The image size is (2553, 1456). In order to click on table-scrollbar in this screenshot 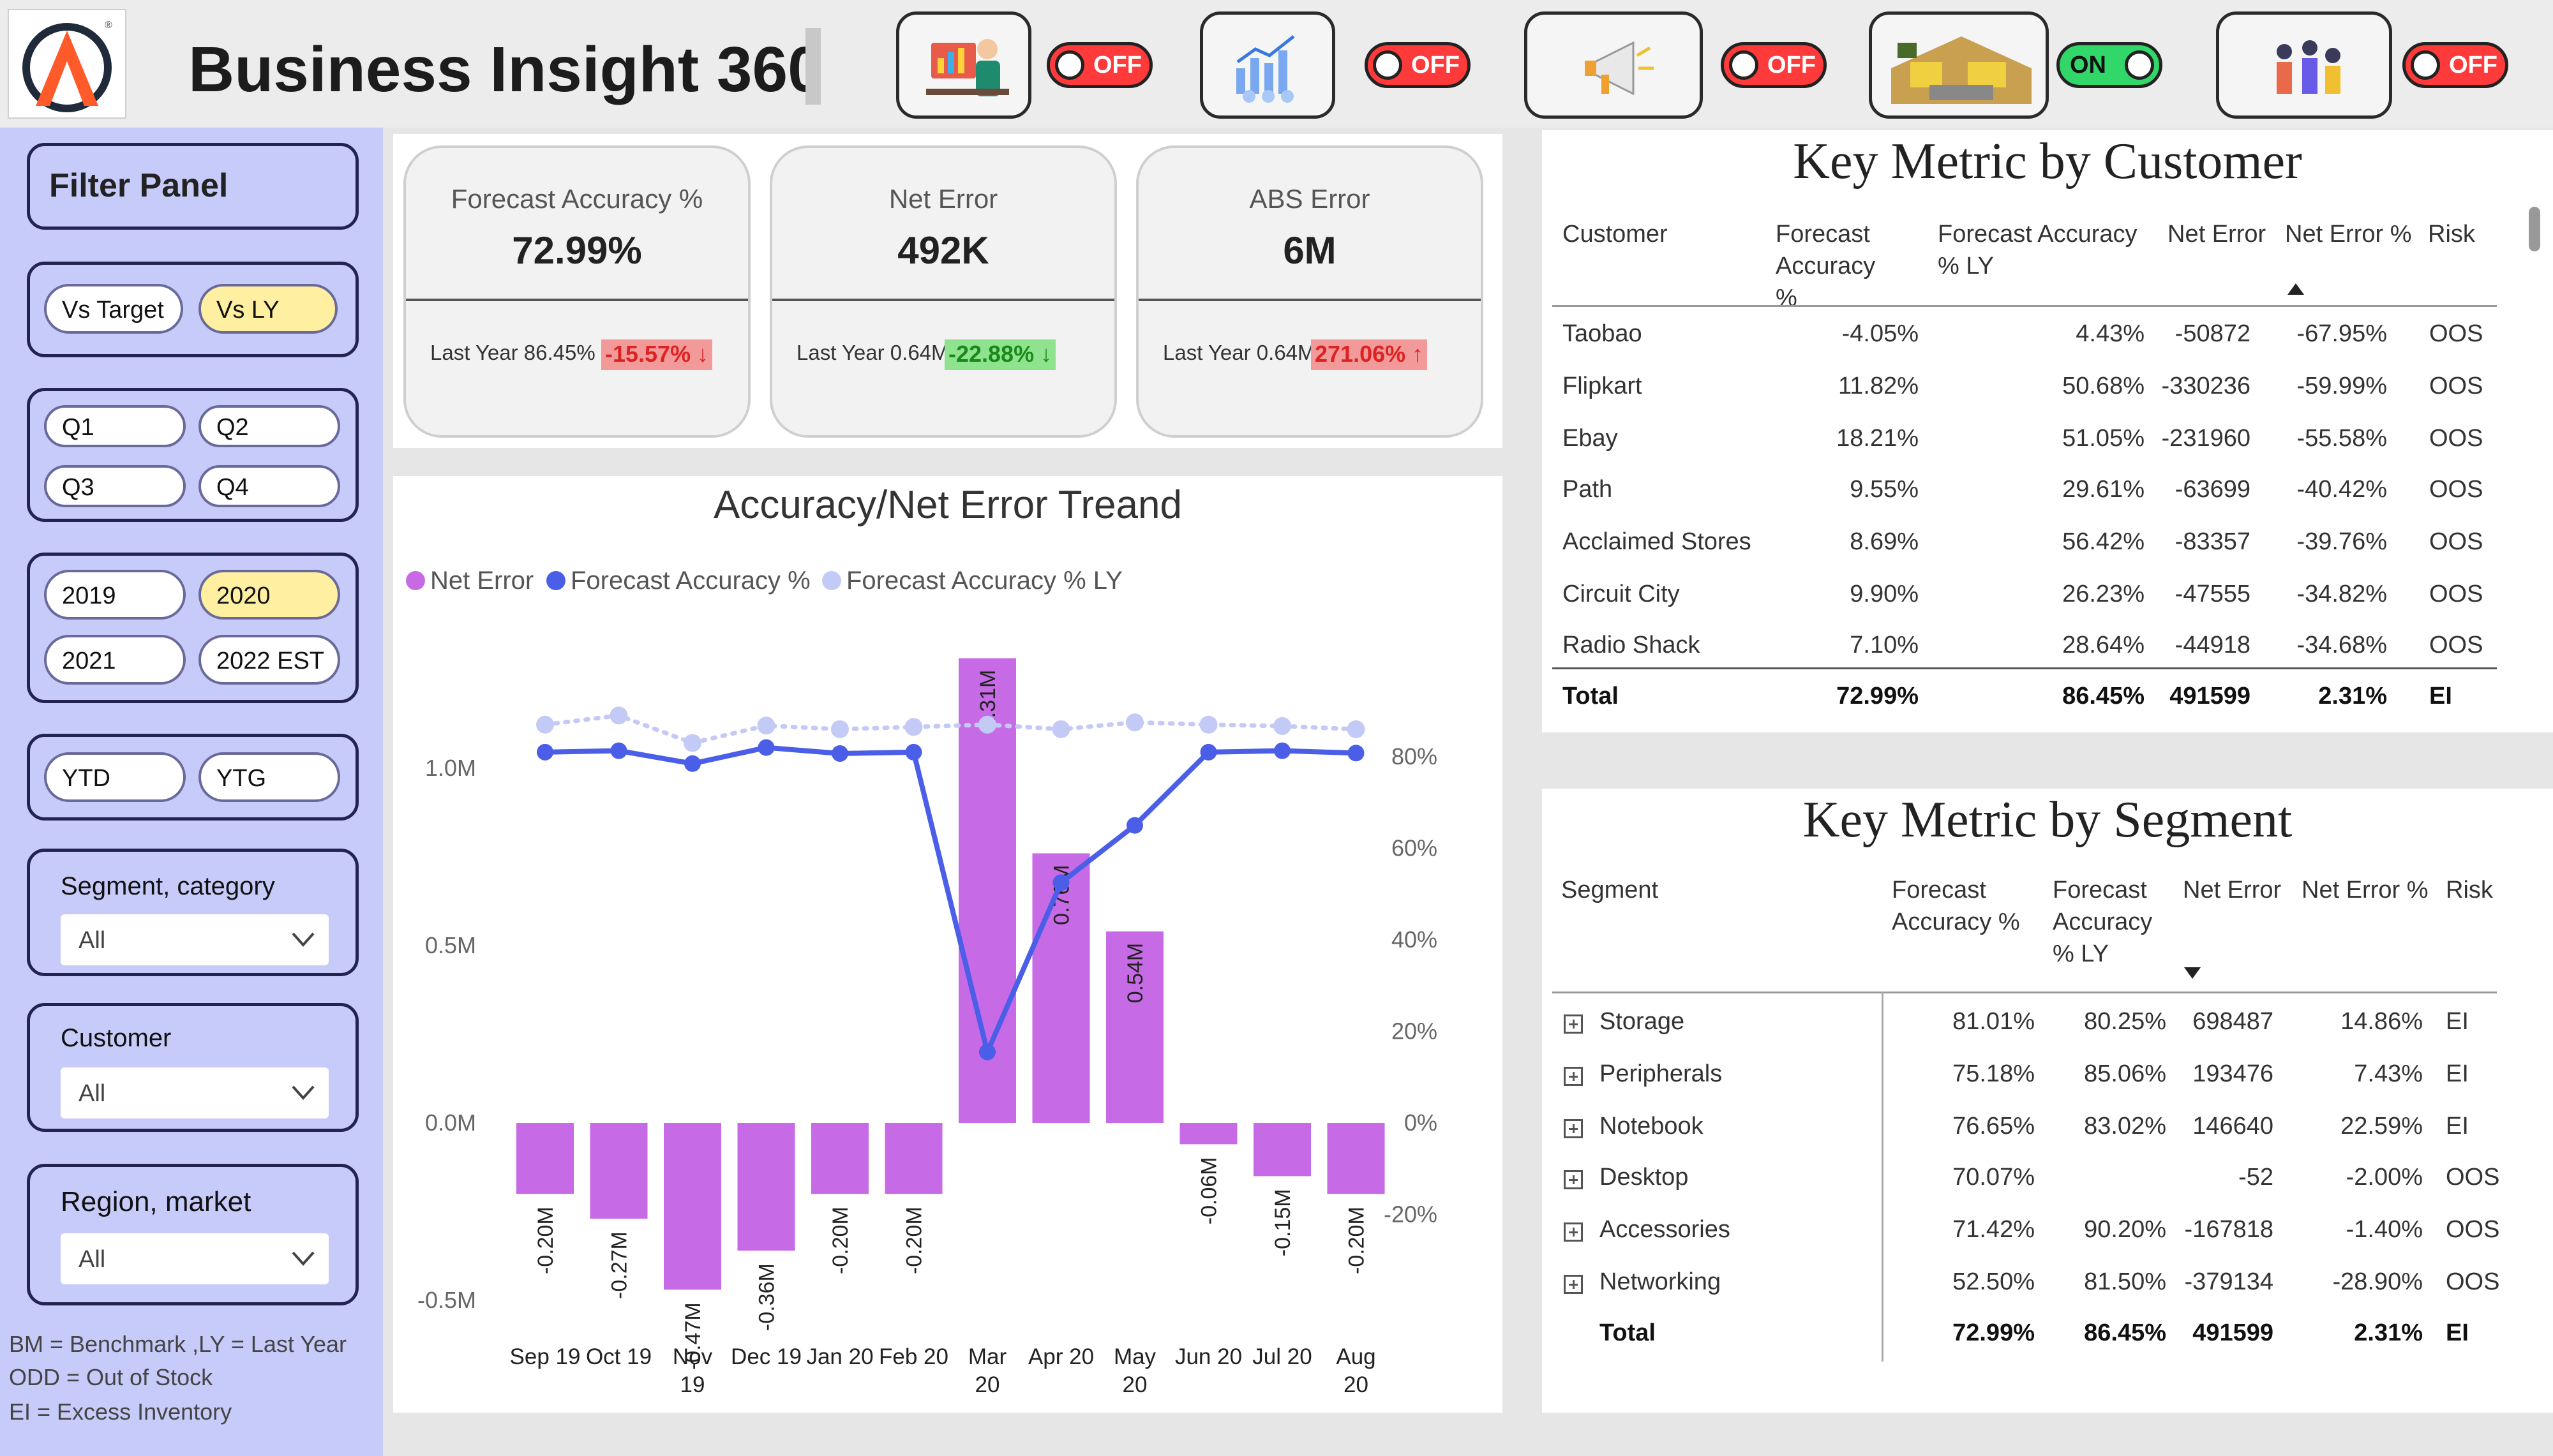, I will do `click(2534, 229)`.